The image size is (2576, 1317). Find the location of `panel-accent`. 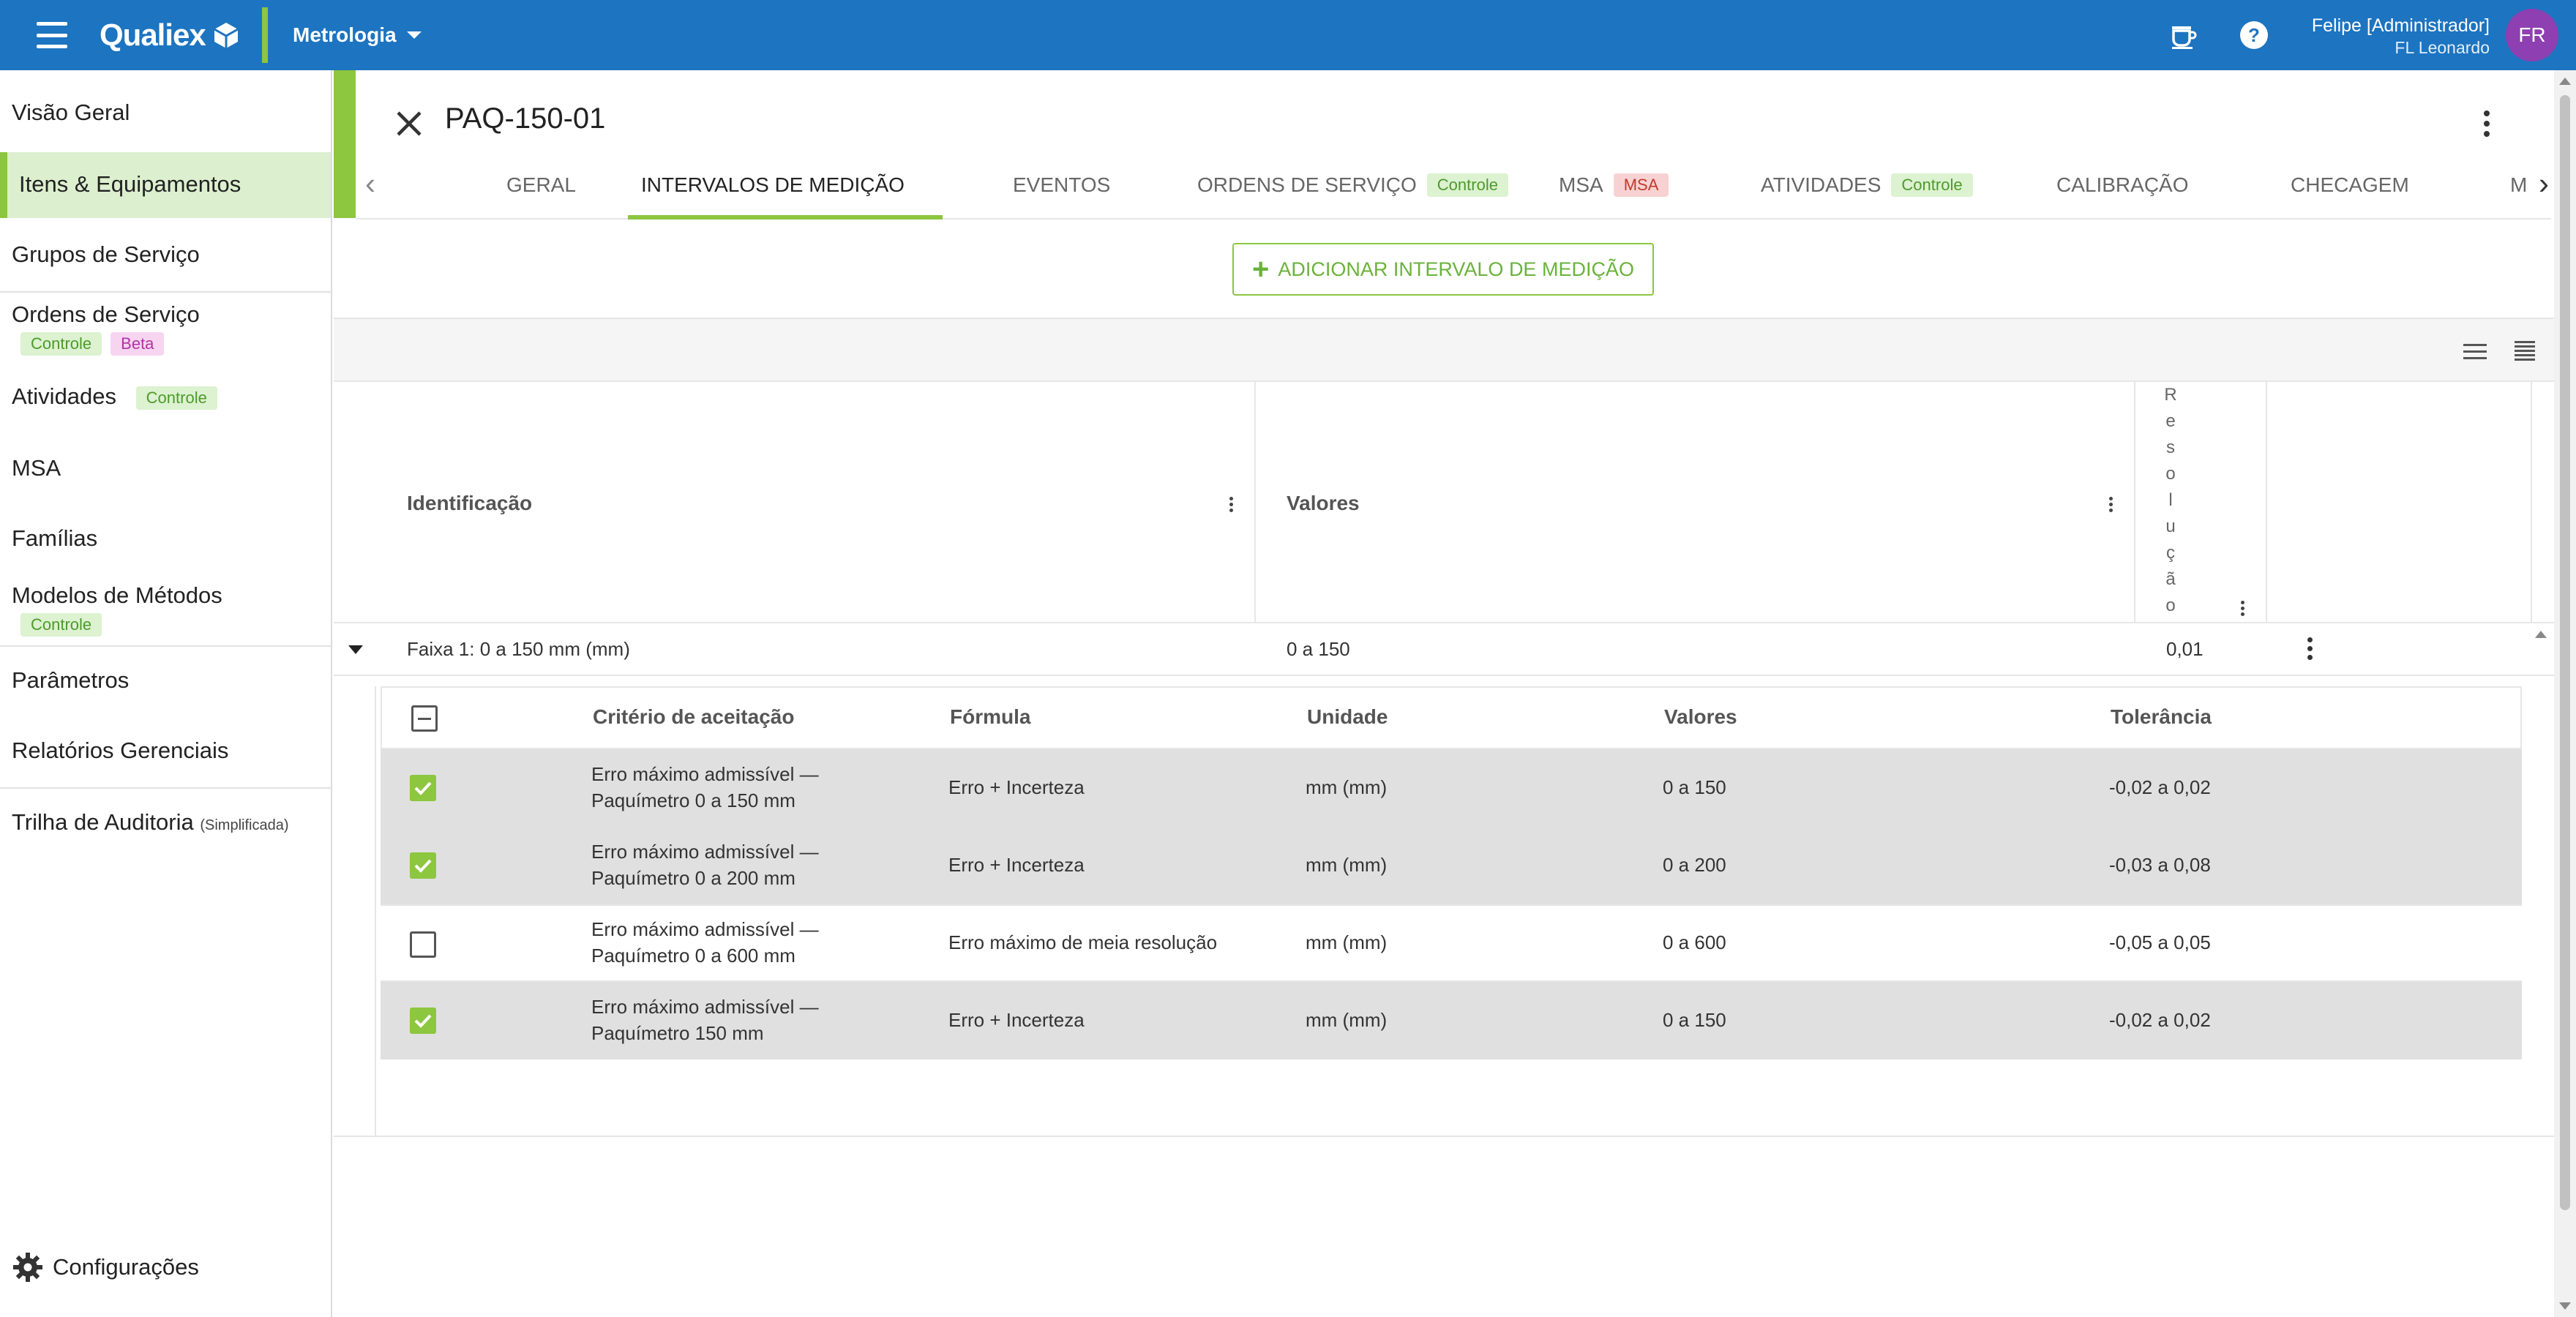

panel-accent is located at coordinates (345, 144).